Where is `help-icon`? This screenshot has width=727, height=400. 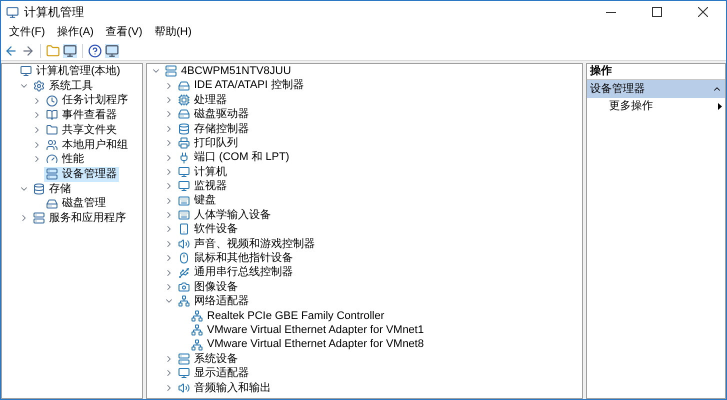 help-icon is located at coordinates (95, 51).